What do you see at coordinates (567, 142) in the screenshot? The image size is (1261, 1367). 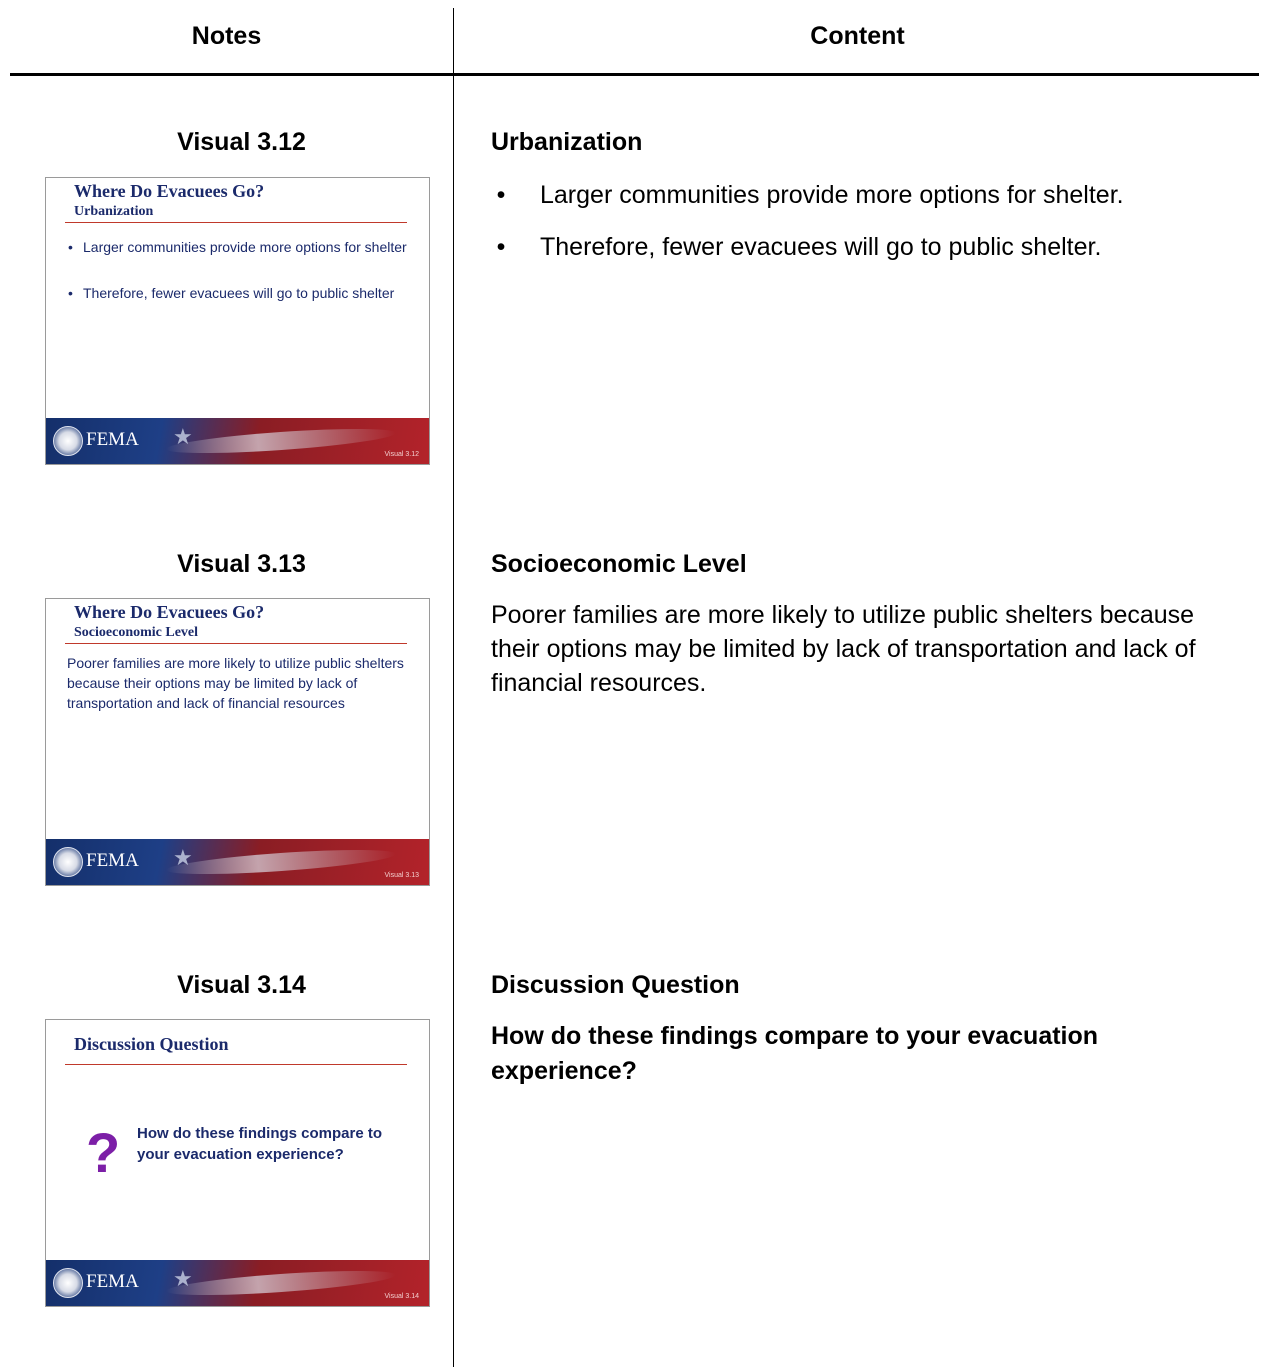 I see `section-title-urbanization: Urbanization` at bounding box center [567, 142].